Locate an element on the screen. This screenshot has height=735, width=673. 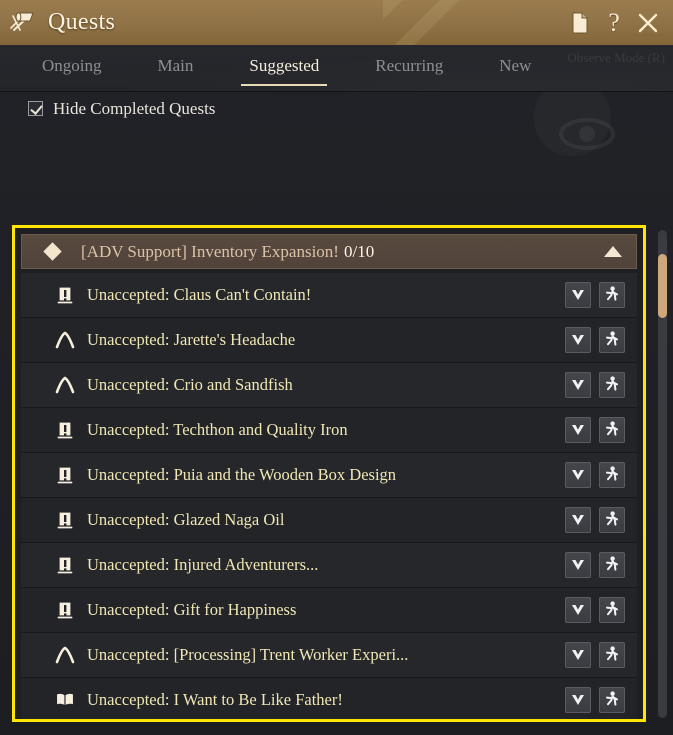
diamond-icon is located at coordinates (52, 251).